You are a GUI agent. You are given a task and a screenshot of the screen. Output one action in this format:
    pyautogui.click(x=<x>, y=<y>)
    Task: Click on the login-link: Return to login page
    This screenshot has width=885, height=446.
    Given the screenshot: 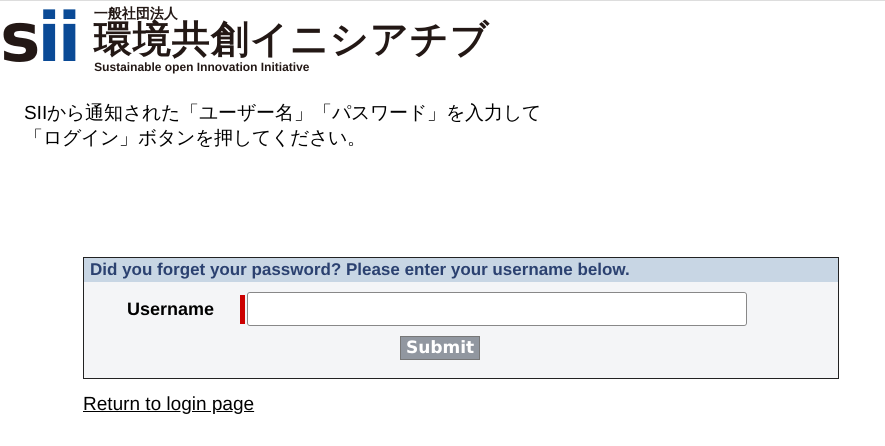 What is the action you would take?
    pyautogui.click(x=168, y=405)
    